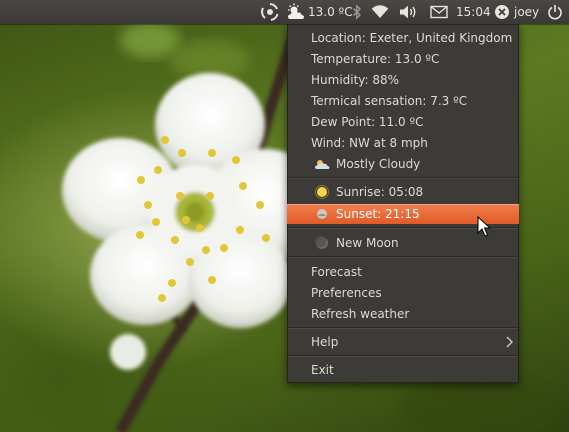 The image size is (569, 432). Describe the element at coordinates (296, 12) in the screenshot. I see `partly-cloudy-icon` at that location.